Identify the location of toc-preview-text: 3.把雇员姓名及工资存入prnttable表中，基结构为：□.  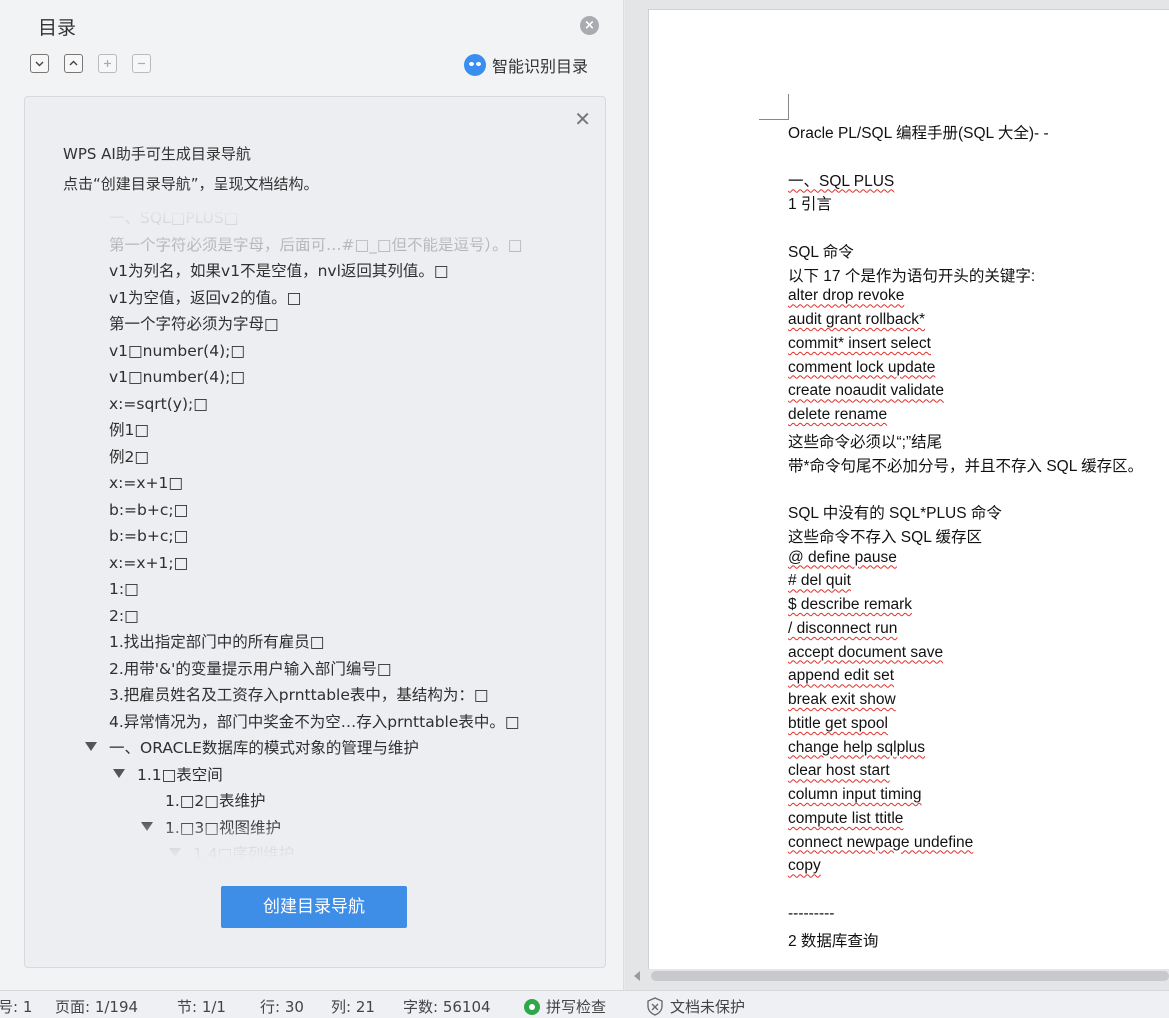
(299, 695).